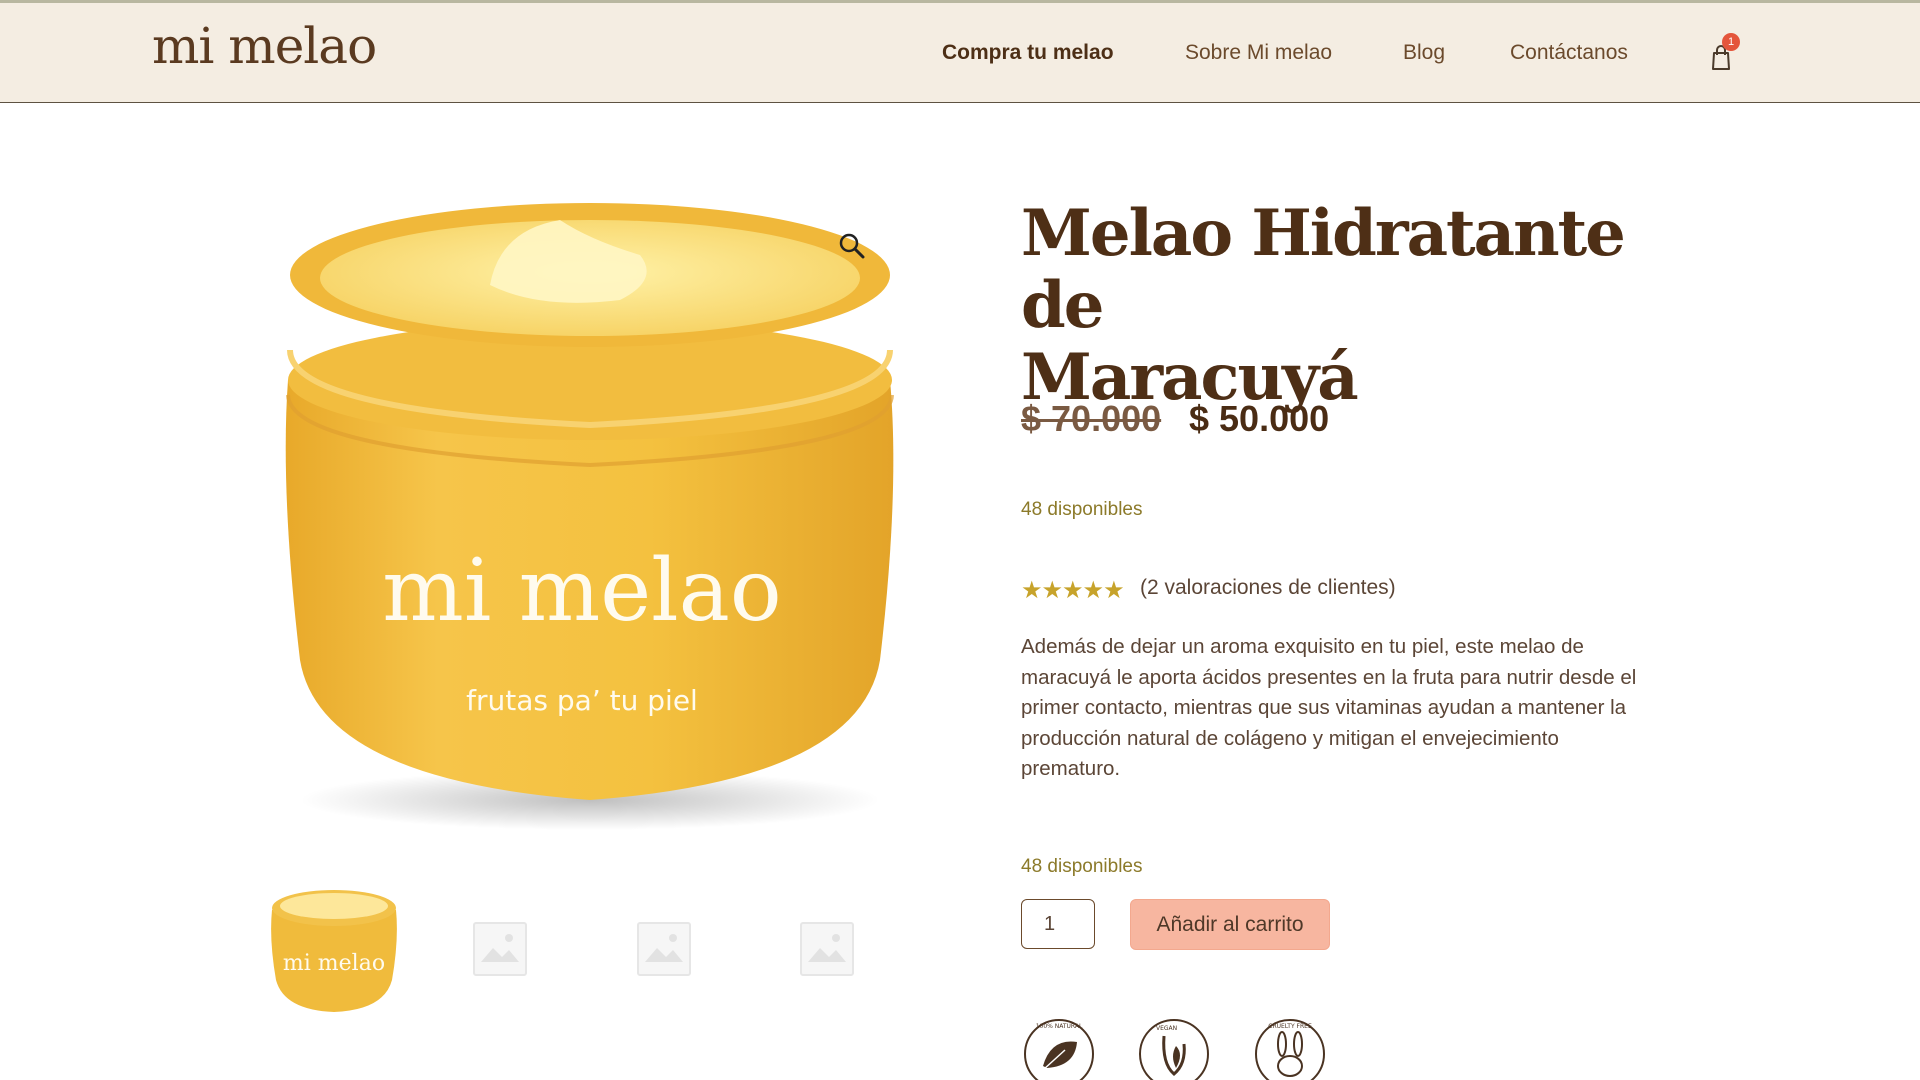 This screenshot has height=1080, width=1920. Describe the element at coordinates (1424, 53) in the screenshot. I see `nav-blog: Blog` at that location.